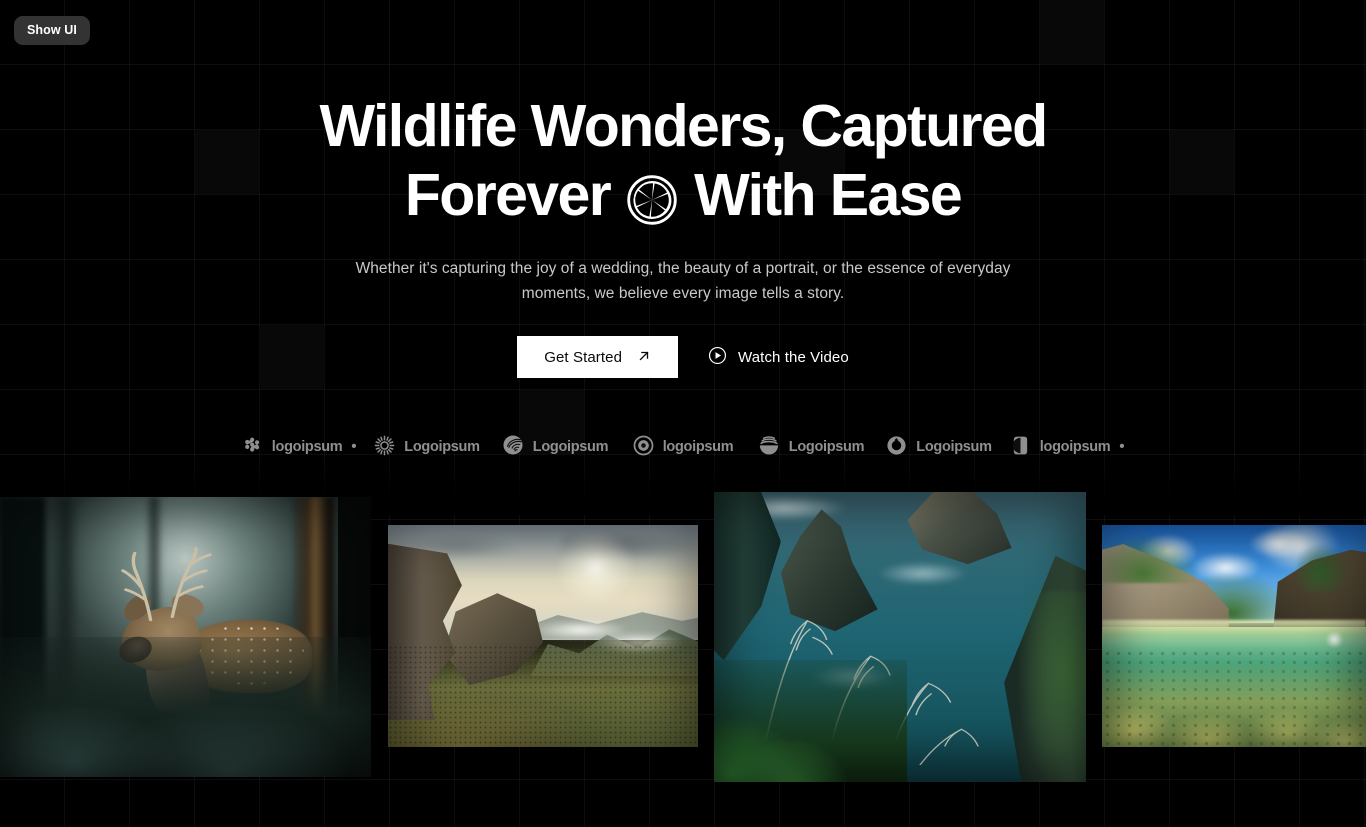 This screenshot has height=827, width=1366. What do you see at coordinates (652, 198) in the screenshot?
I see `aperture-icon` at bounding box center [652, 198].